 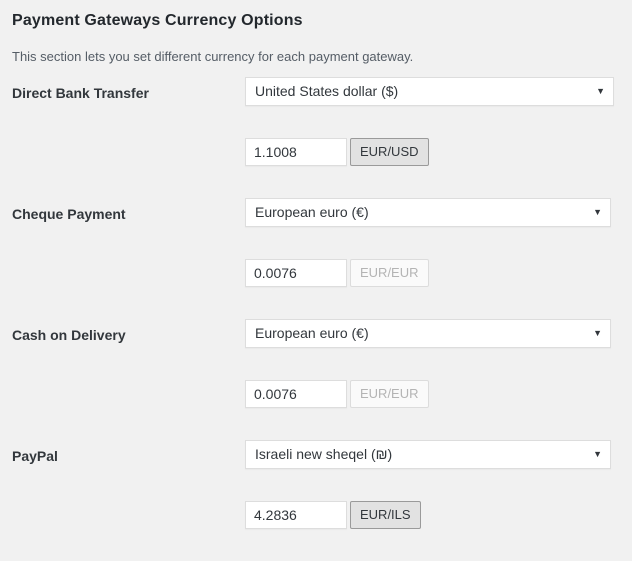 What do you see at coordinates (128, 228) in the screenshot?
I see `gateway-label-cell: Cheque Payment` at bounding box center [128, 228].